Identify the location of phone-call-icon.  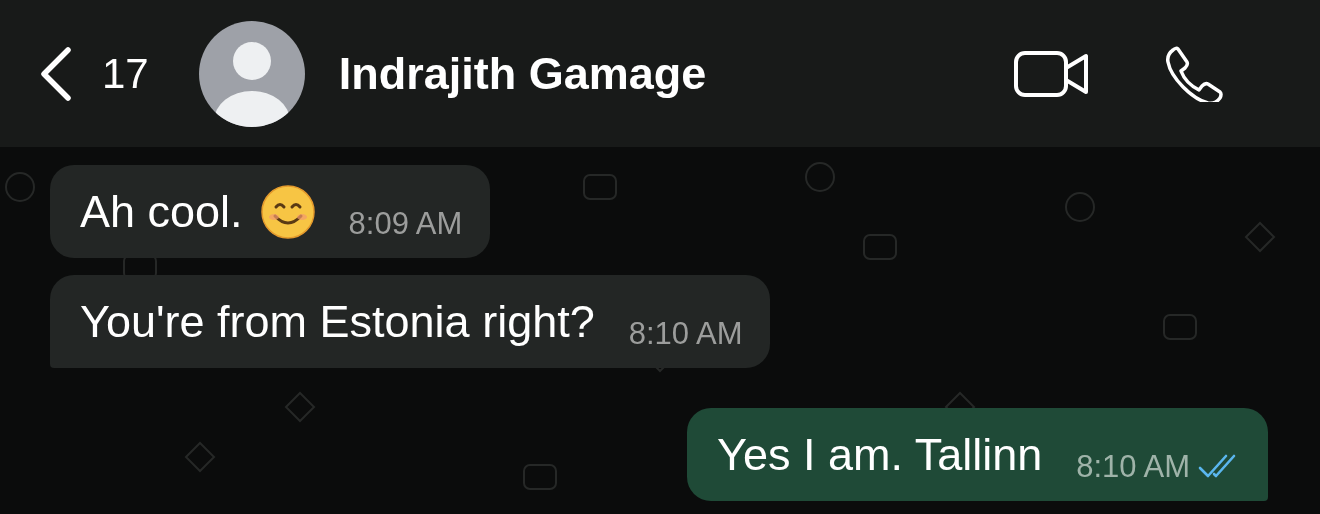
(1194, 73).